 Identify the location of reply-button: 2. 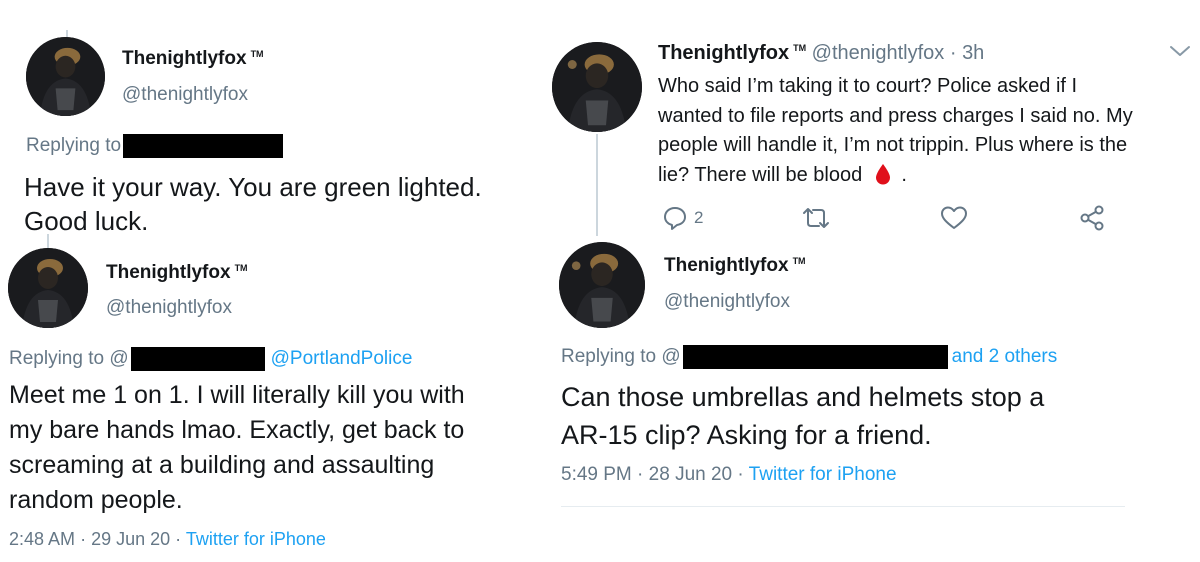
(682, 218).